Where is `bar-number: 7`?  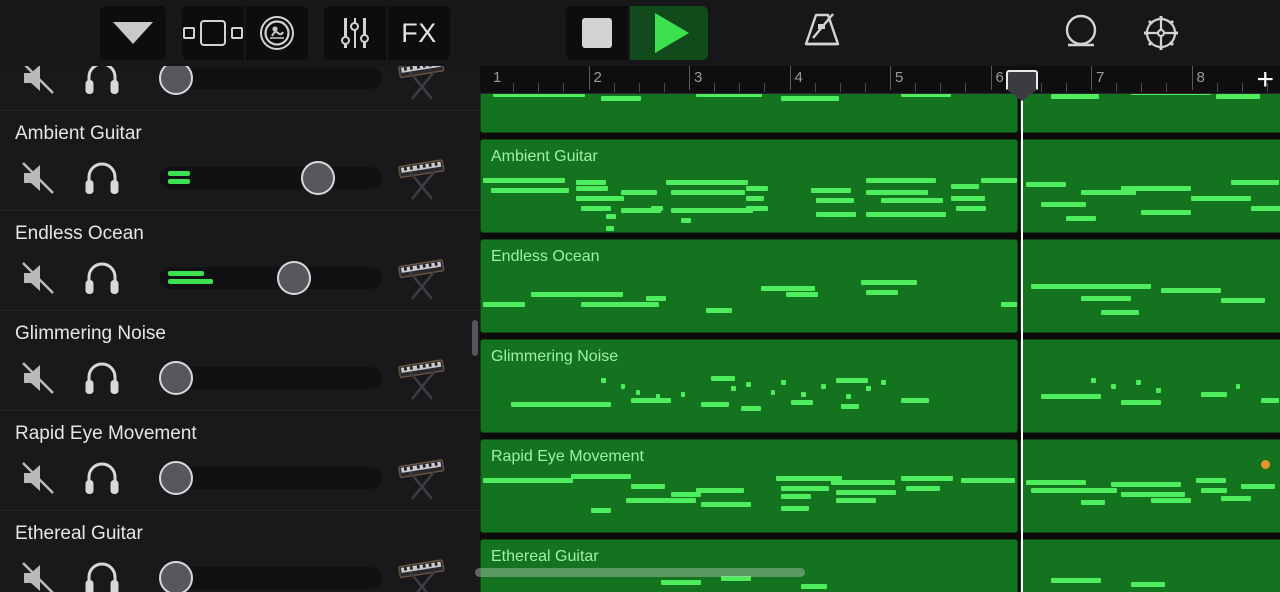 bar-number: 7 is located at coordinates (1100, 77).